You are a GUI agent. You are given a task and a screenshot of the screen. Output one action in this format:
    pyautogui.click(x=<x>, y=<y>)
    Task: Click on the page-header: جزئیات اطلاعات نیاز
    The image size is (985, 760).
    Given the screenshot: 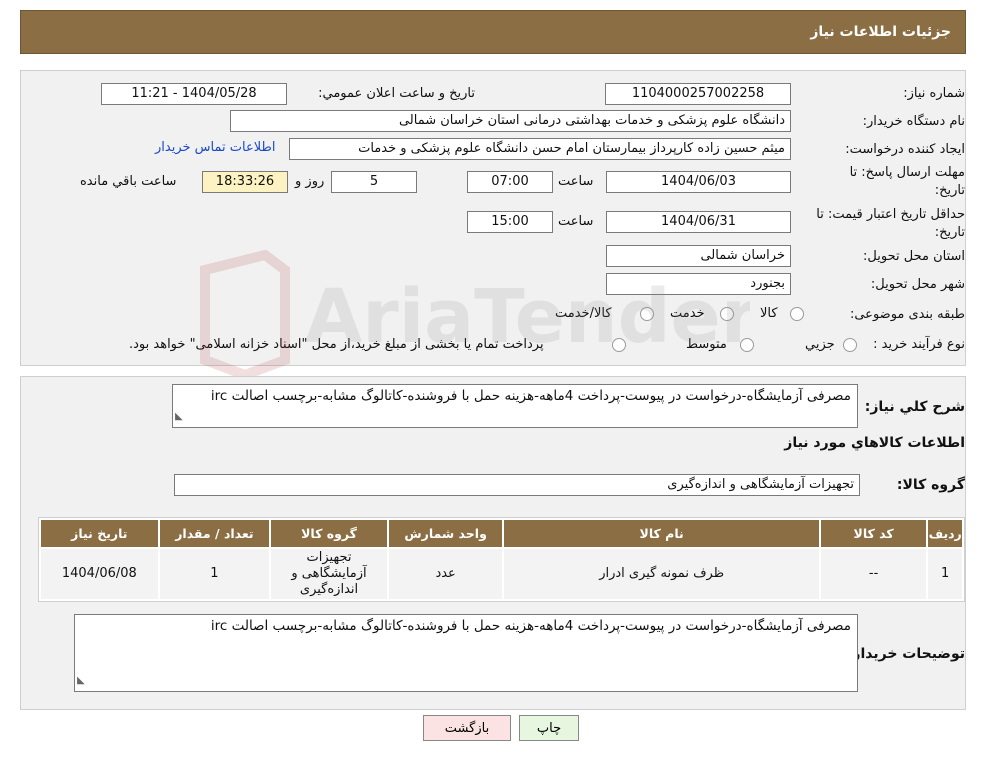 What is the action you would take?
    pyautogui.click(x=493, y=32)
    